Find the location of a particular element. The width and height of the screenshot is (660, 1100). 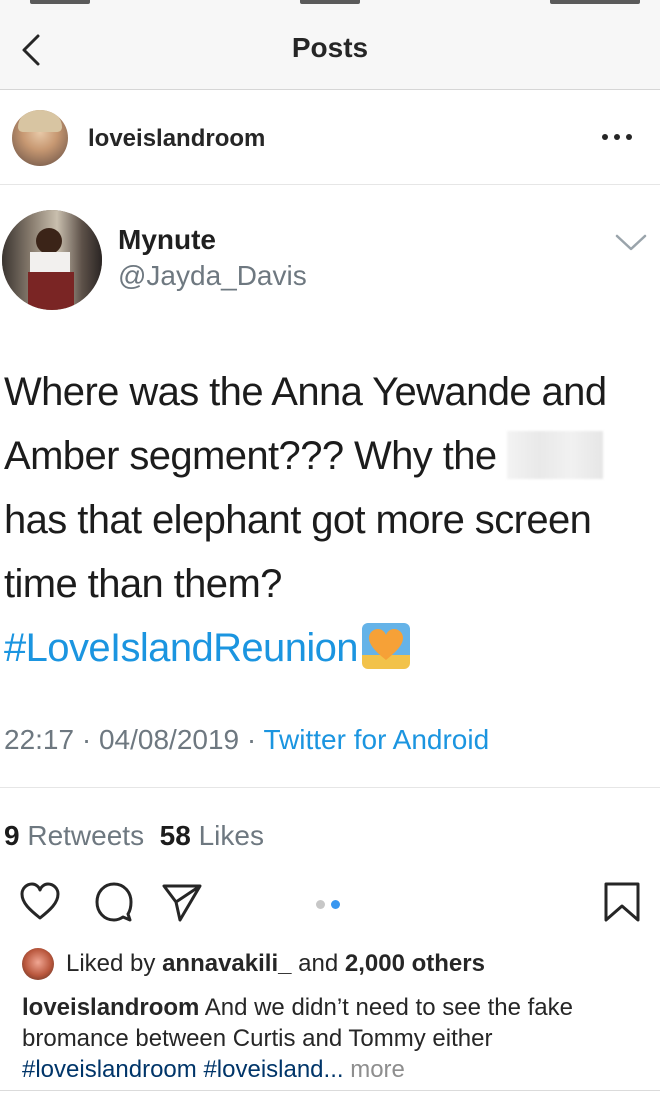

send-icon is located at coordinates (182, 903).